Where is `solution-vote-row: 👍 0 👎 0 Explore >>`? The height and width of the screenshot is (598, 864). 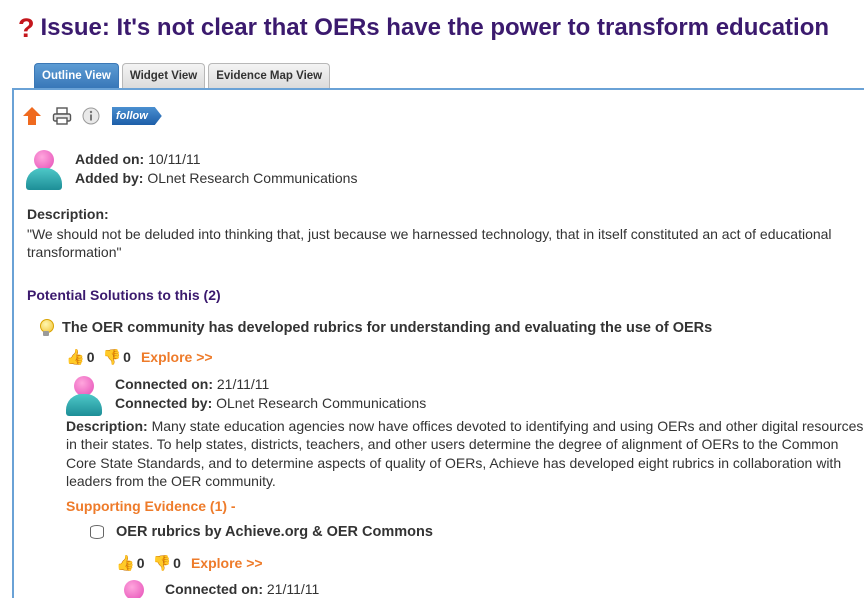 solution-vote-row: 👍 0 👎 0 Explore >> is located at coordinates (139, 357).